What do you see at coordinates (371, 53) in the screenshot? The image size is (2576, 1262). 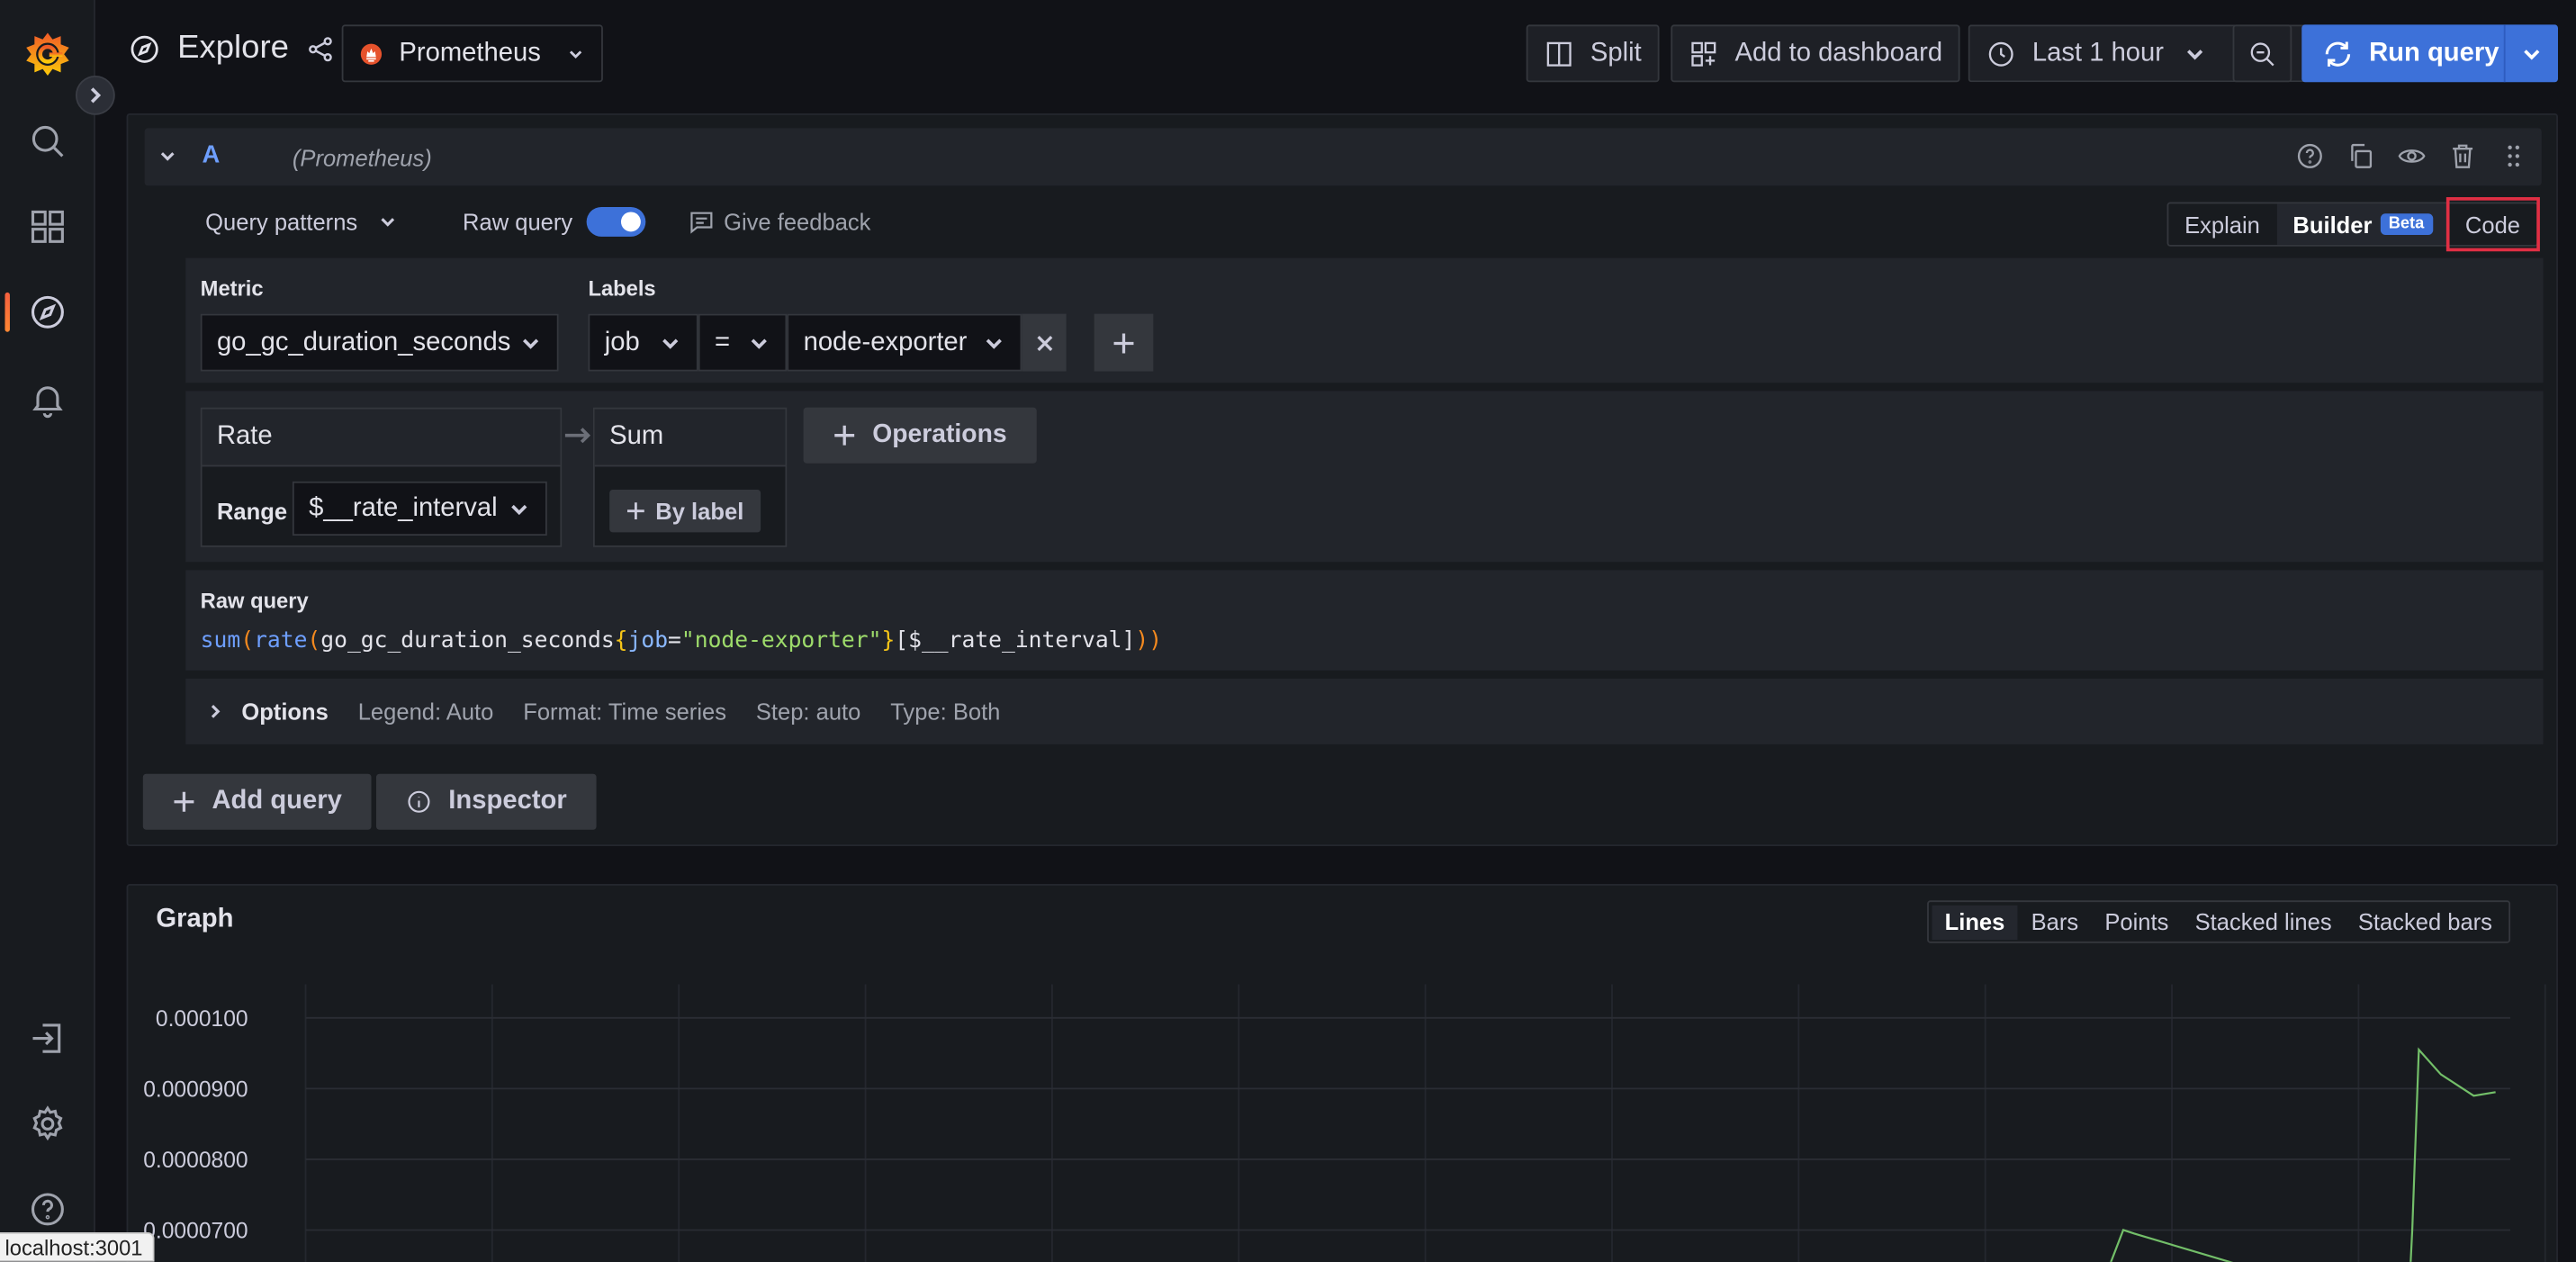 I see `prometheus-icon` at bounding box center [371, 53].